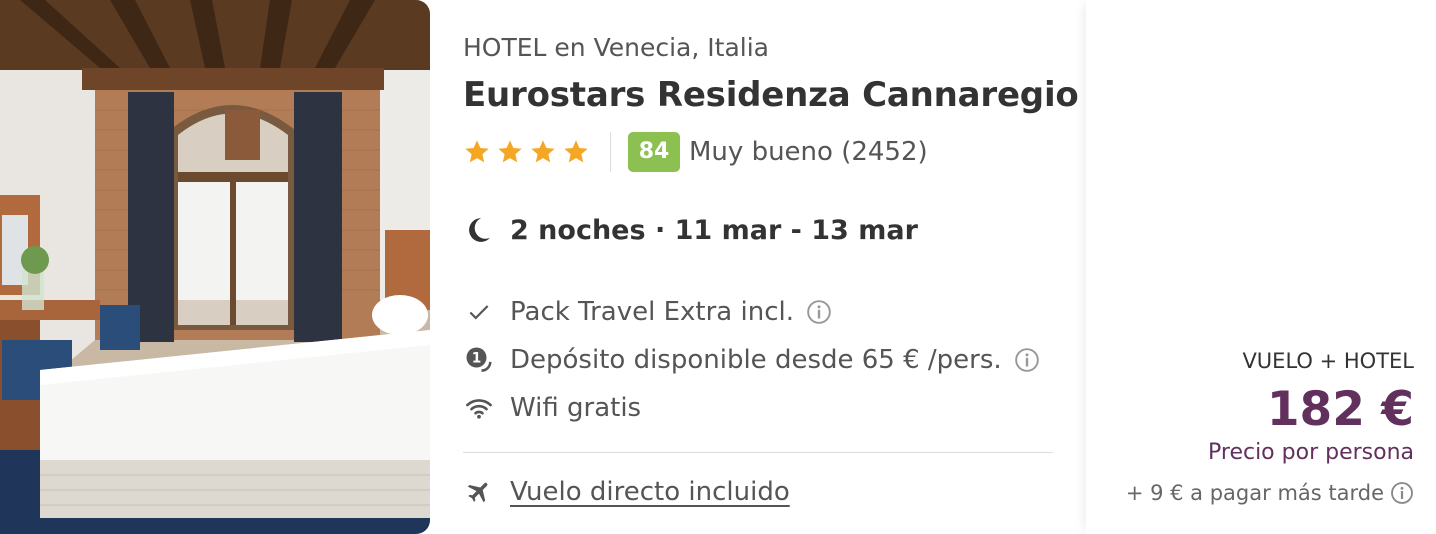 The height and width of the screenshot is (534, 1436). Describe the element at coordinates (616, 47) in the screenshot. I see `hotel-location: HOTEL en Venecia, Italia` at that location.